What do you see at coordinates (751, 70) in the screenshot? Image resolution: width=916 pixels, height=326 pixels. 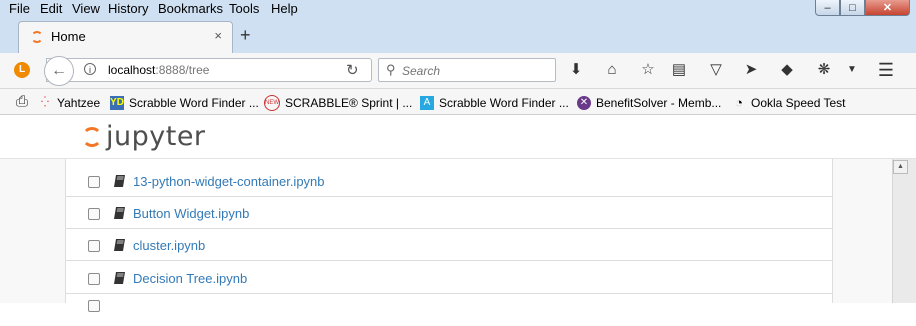 I see `send-icon: ➤` at bounding box center [751, 70].